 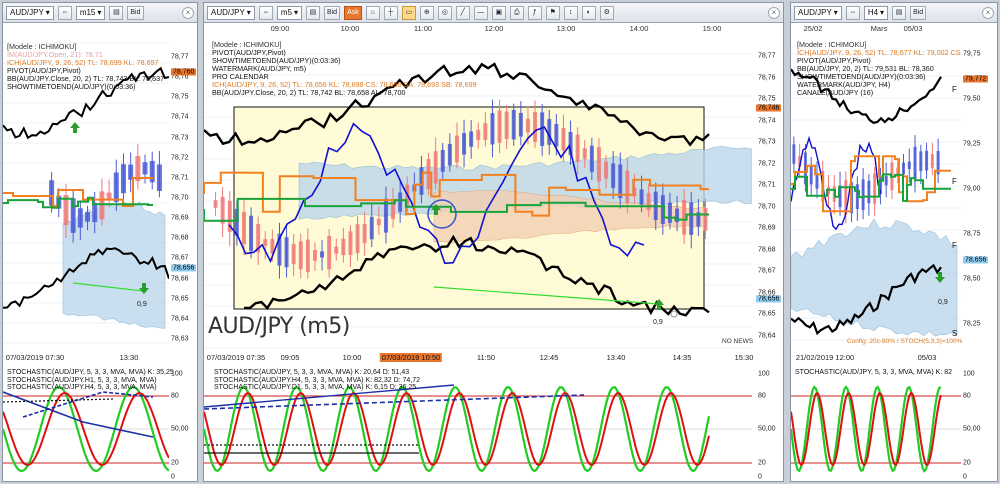 I want to click on toolbar-m15: AUD/JPY ▾ ⇔ m15 ▾ ▤ Bid ×, so click(x=100, y=13).